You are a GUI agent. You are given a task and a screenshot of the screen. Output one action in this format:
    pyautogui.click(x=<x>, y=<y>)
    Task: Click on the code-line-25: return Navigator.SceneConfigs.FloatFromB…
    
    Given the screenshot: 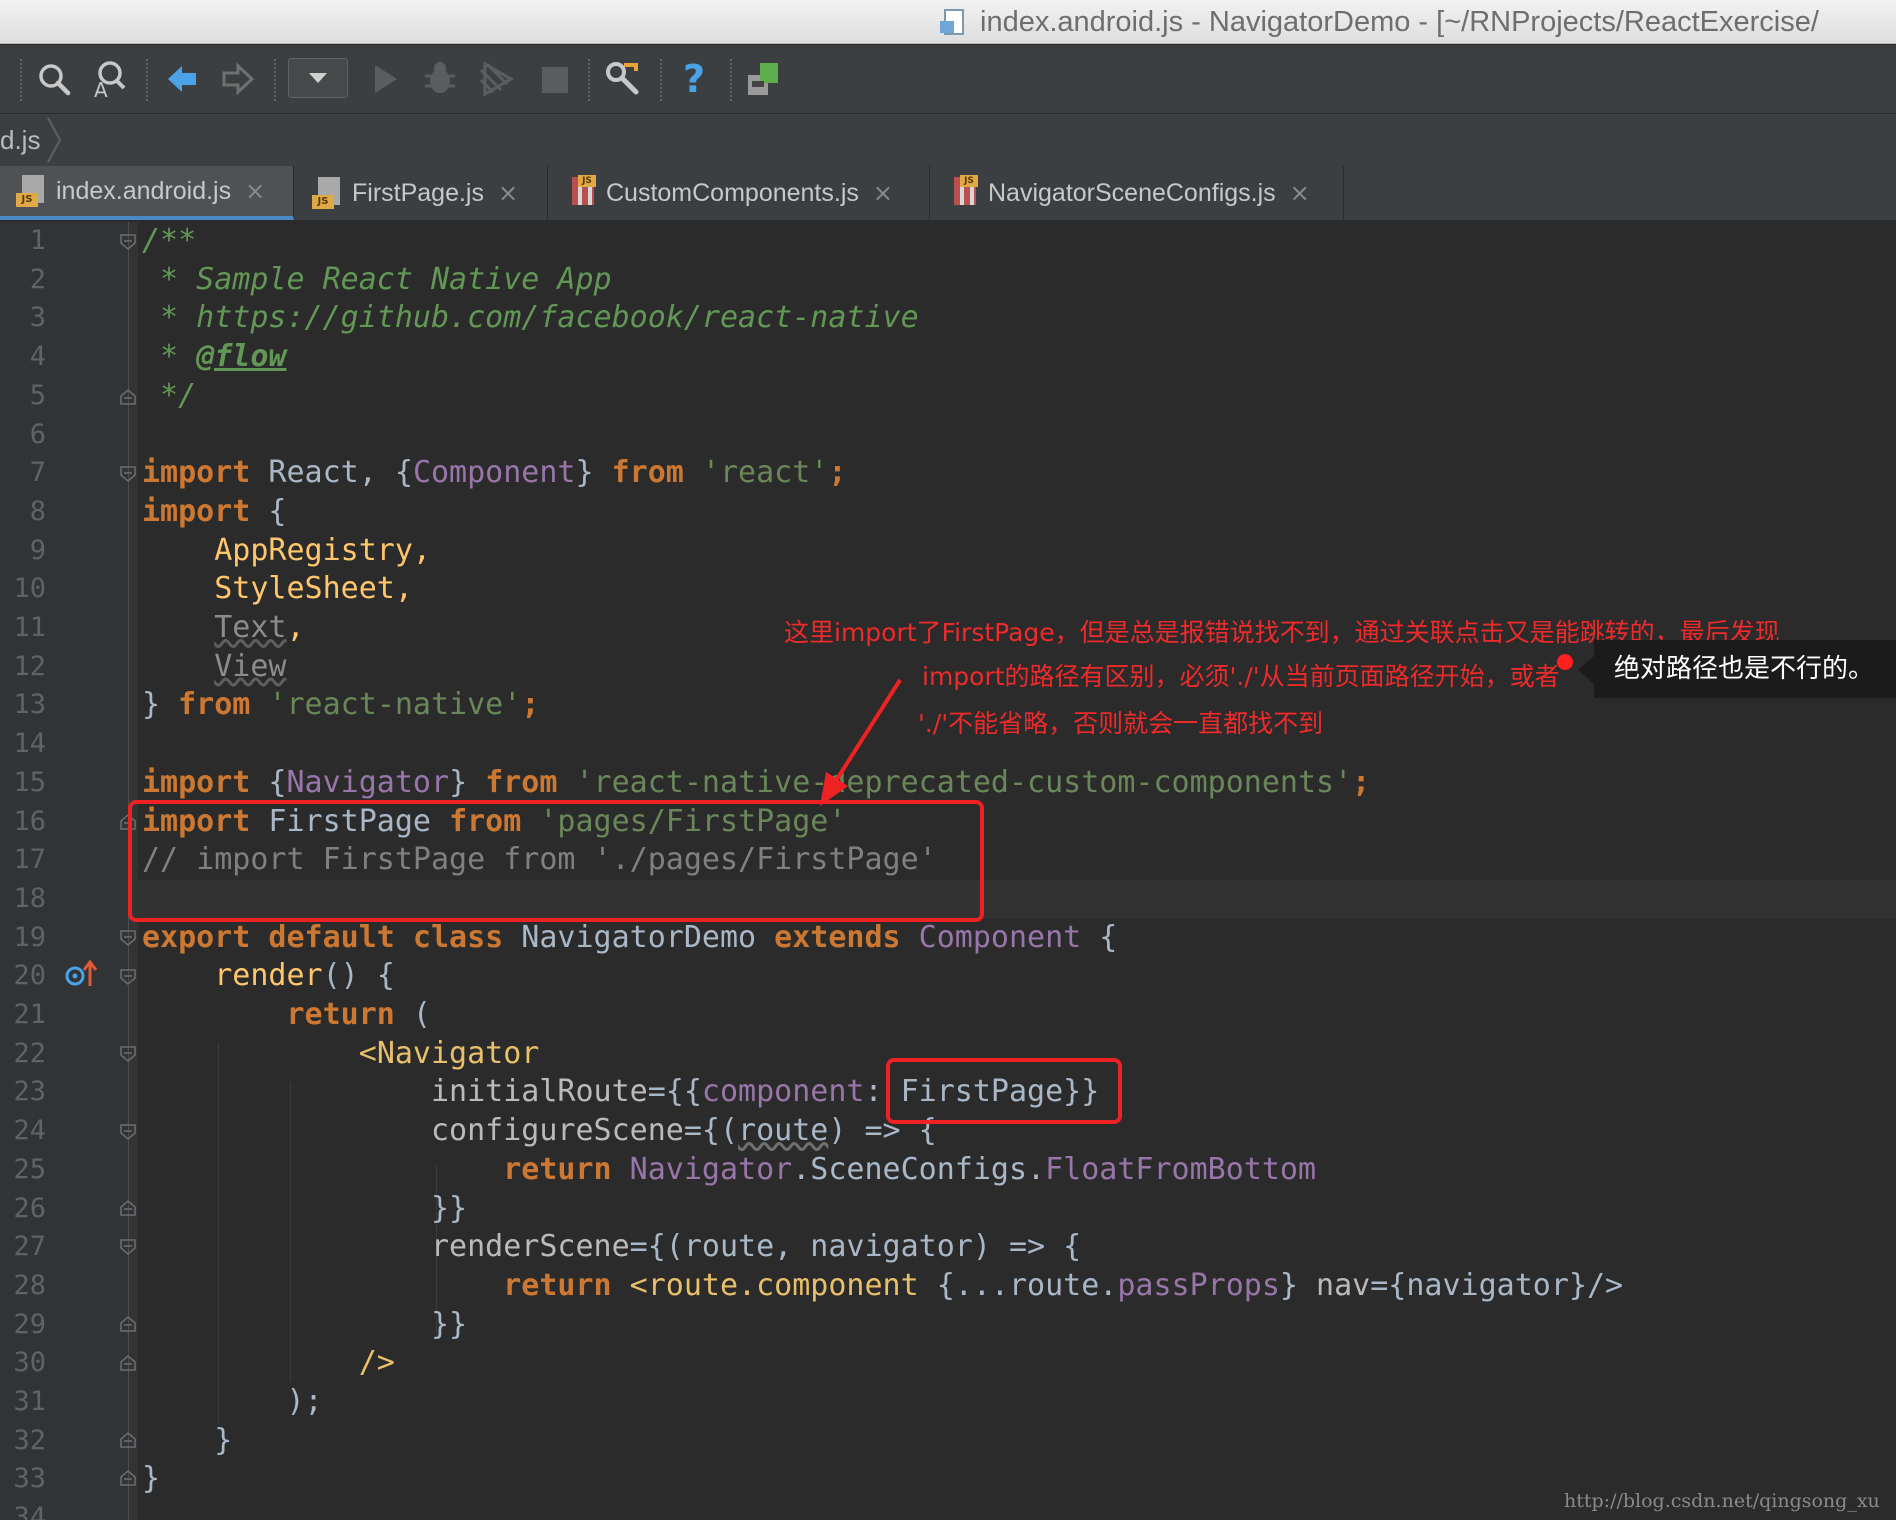 What is the action you would take?
    pyautogui.click(x=910, y=1169)
    